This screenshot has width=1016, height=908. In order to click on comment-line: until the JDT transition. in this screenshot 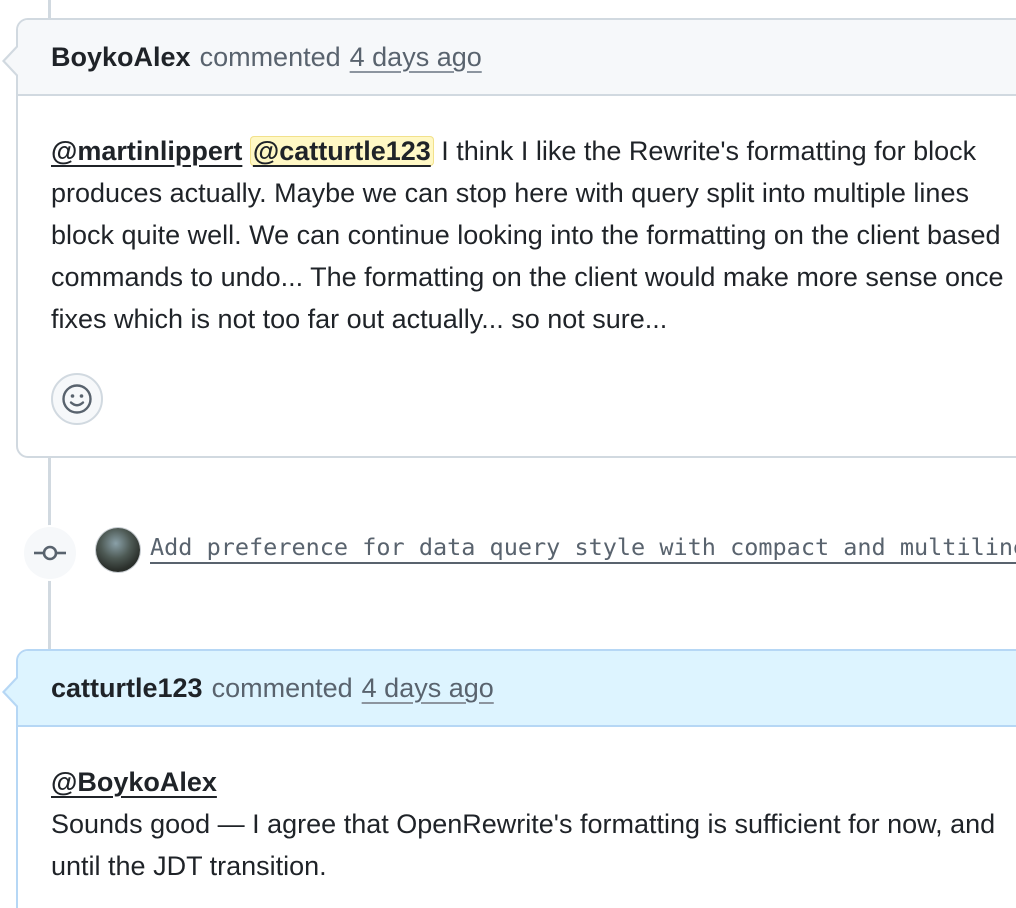, I will do `click(189, 866)`.